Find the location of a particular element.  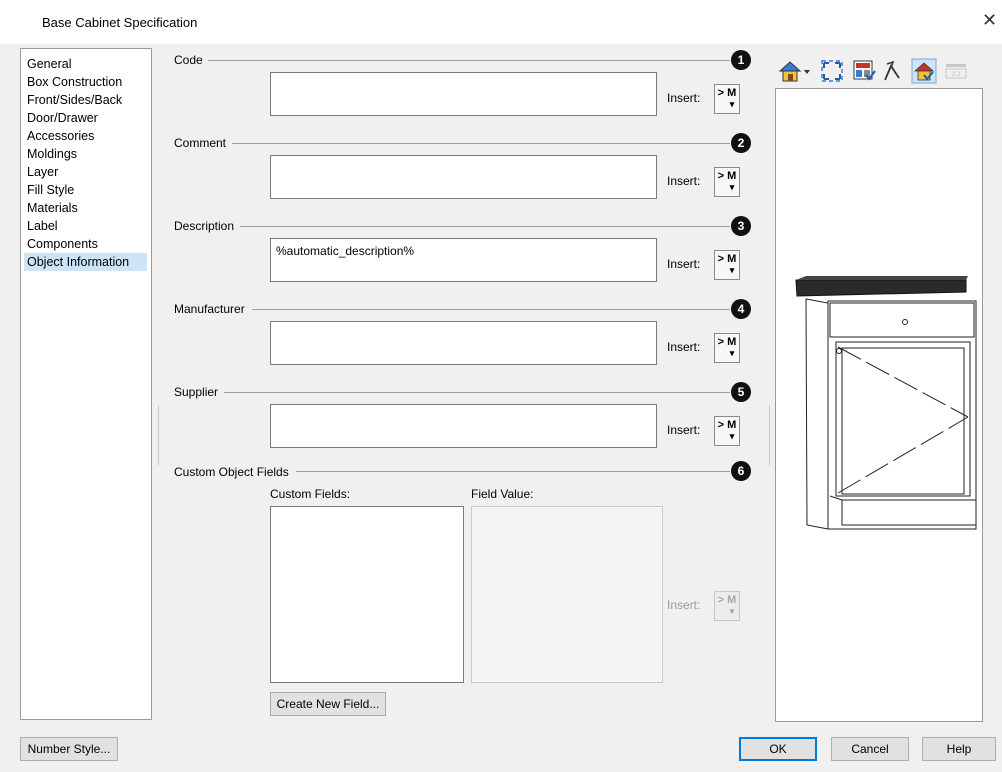

window-title: Base Cabinet Specification is located at coordinates (120, 22).